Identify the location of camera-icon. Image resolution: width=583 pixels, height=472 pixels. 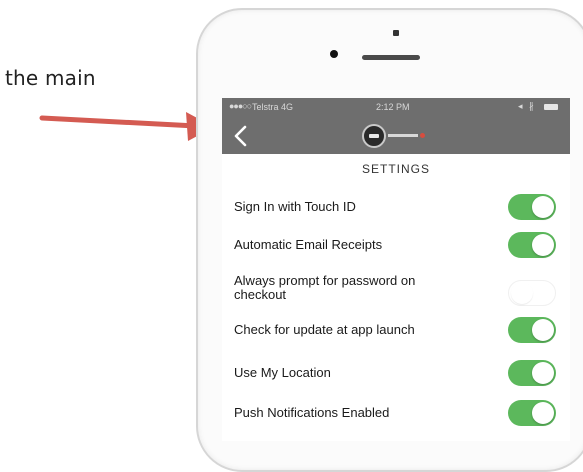
(334, 54).